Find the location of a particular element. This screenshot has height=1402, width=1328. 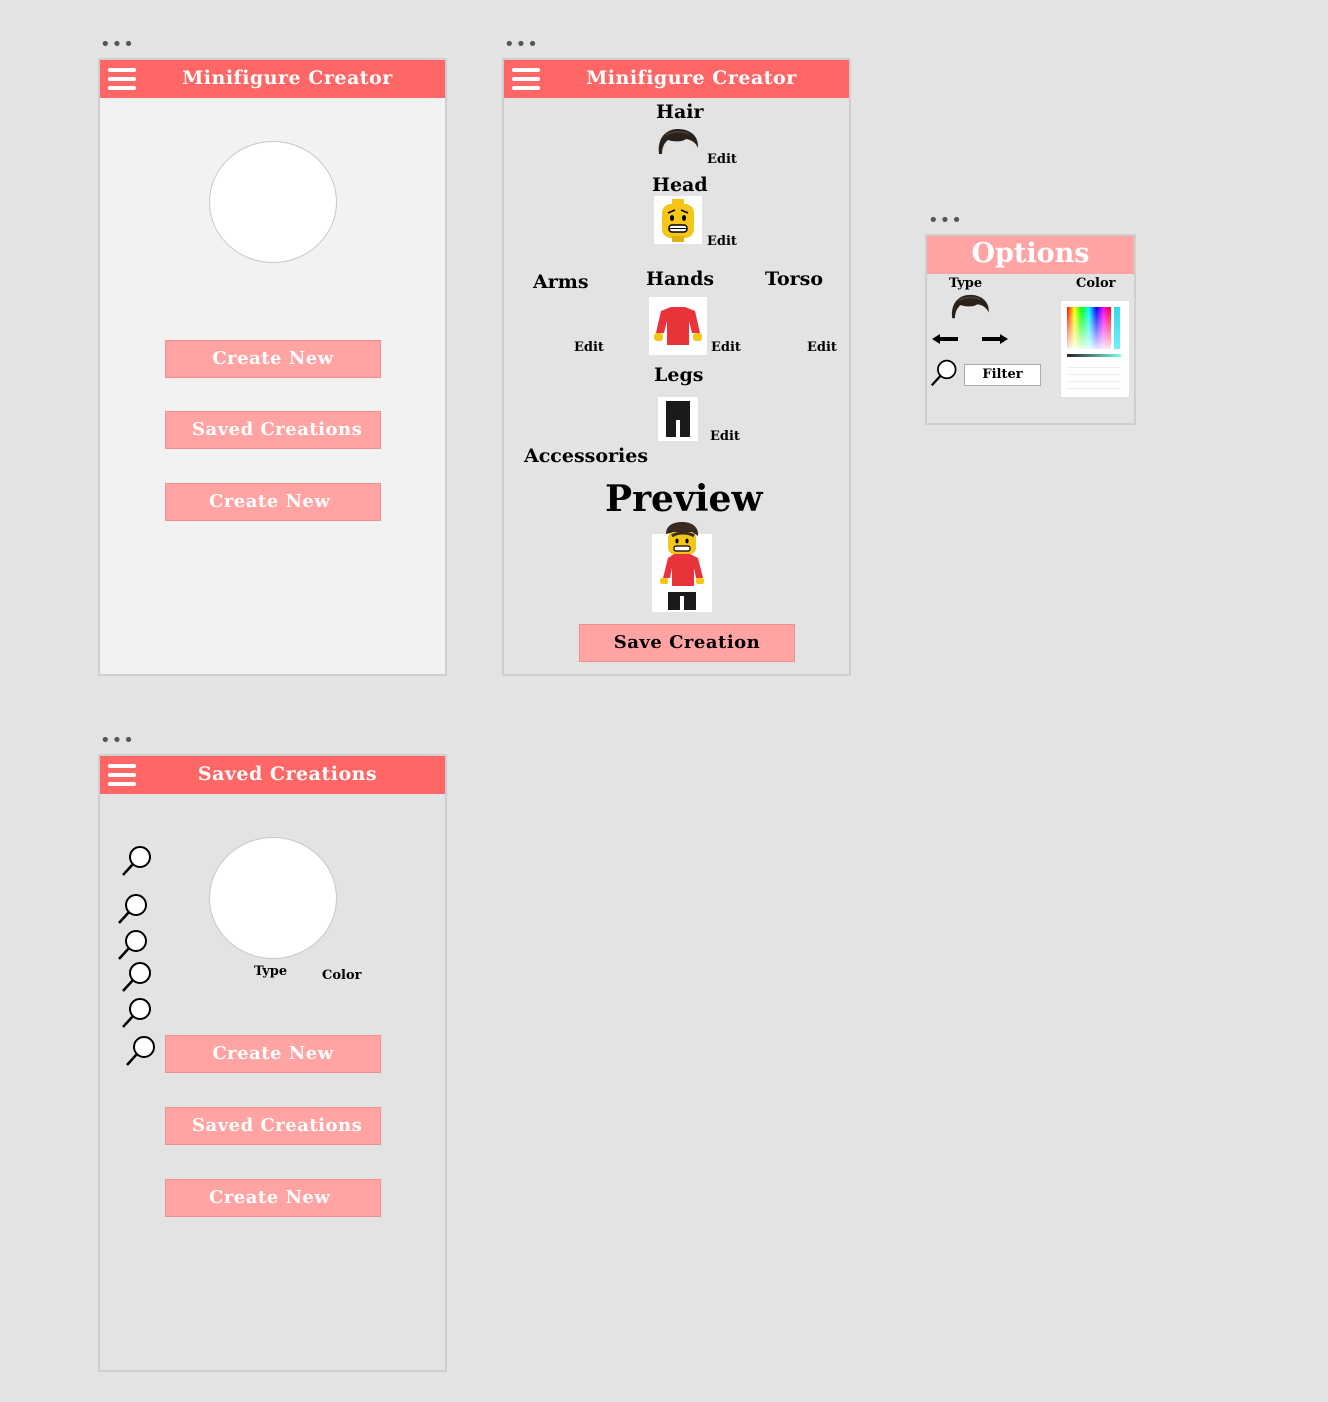

legs-edit-link: Edit is located at coordinates (725, 436).